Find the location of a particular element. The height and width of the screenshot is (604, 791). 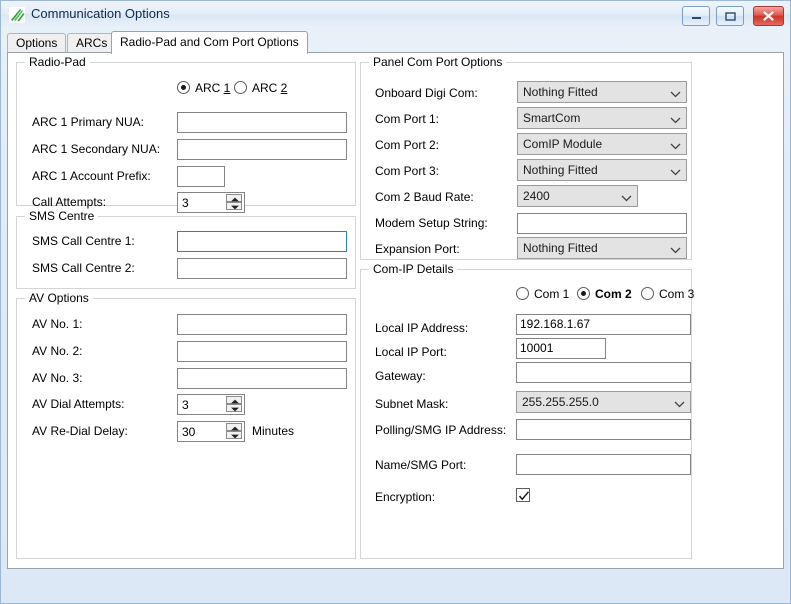

checkbox-encryption is located at coordinates (523, 495).